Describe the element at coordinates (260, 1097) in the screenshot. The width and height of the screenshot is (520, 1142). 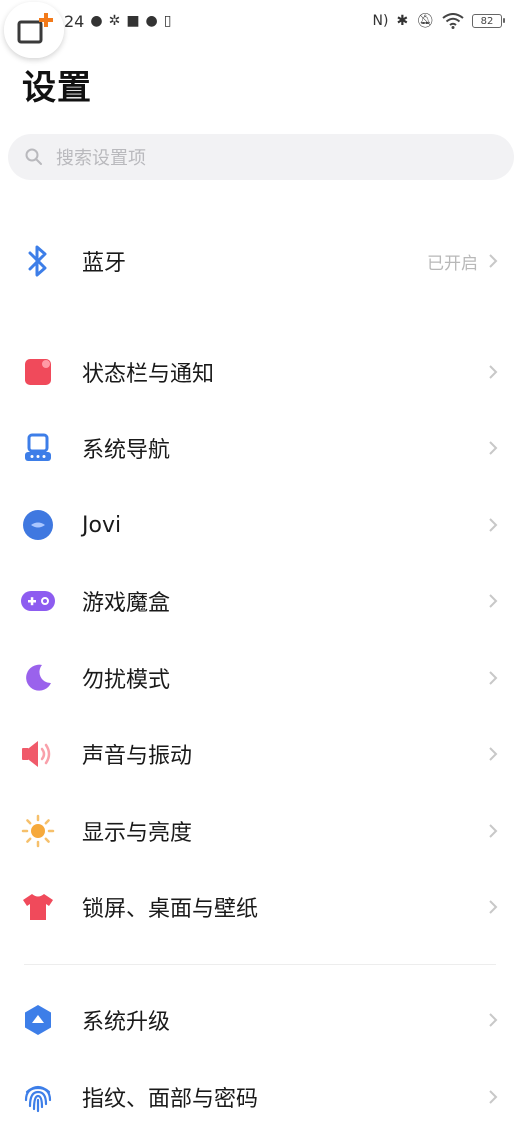
I see `settings-item-fingerprint-face-password: 指纹、面部与密码` at that location.